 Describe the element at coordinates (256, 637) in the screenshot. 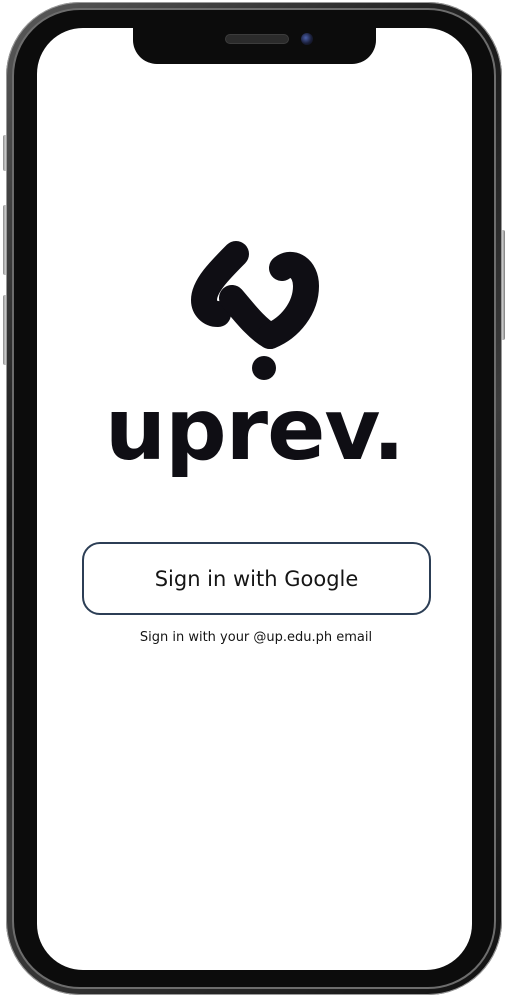

I see `sign-in-hint: Sign in with your @up.edu.ph email` at that location.